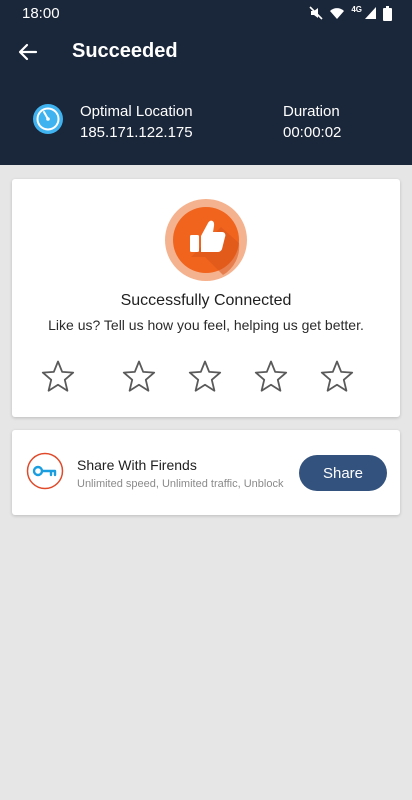 The image size is (412, 800). I want to click on wifi-icon, so click(337, 13).